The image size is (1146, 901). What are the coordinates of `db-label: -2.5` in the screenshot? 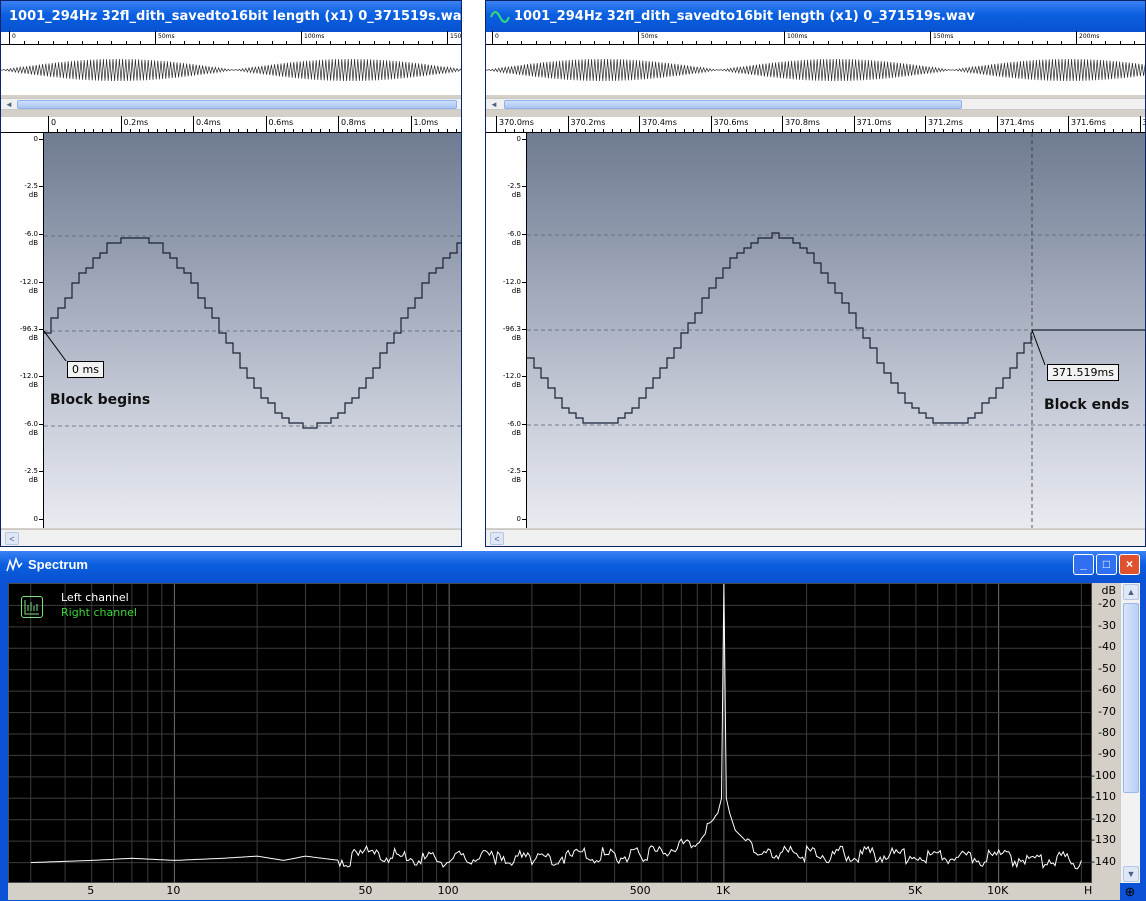 It's located at (31, 186).